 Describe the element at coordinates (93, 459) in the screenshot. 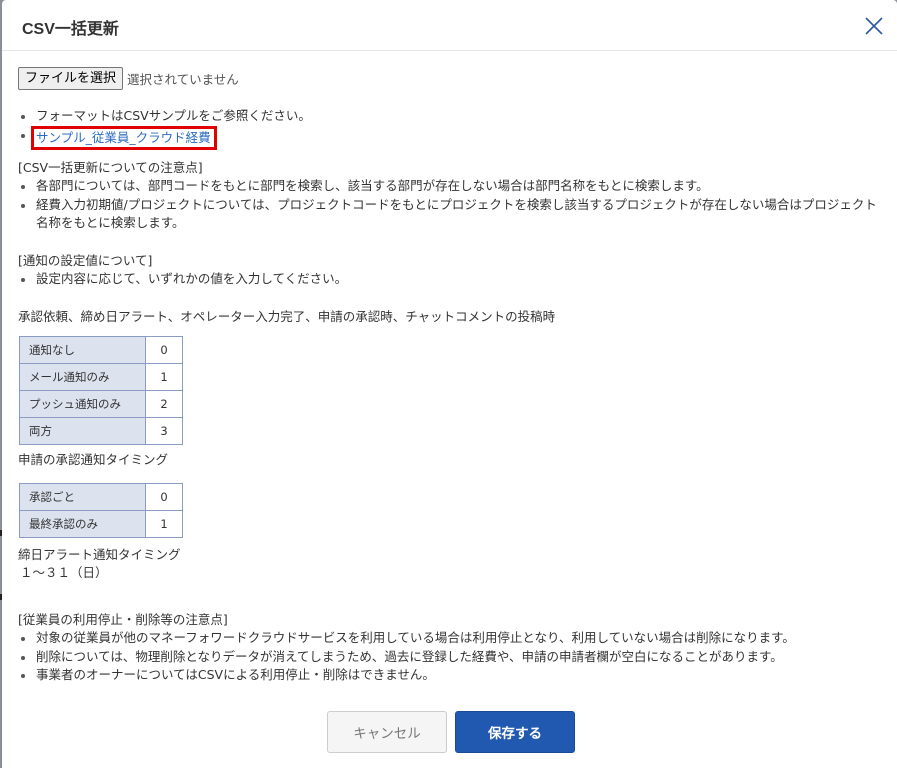

I see `notify-group2-label: 申請の承認通知タイミング` at that location.